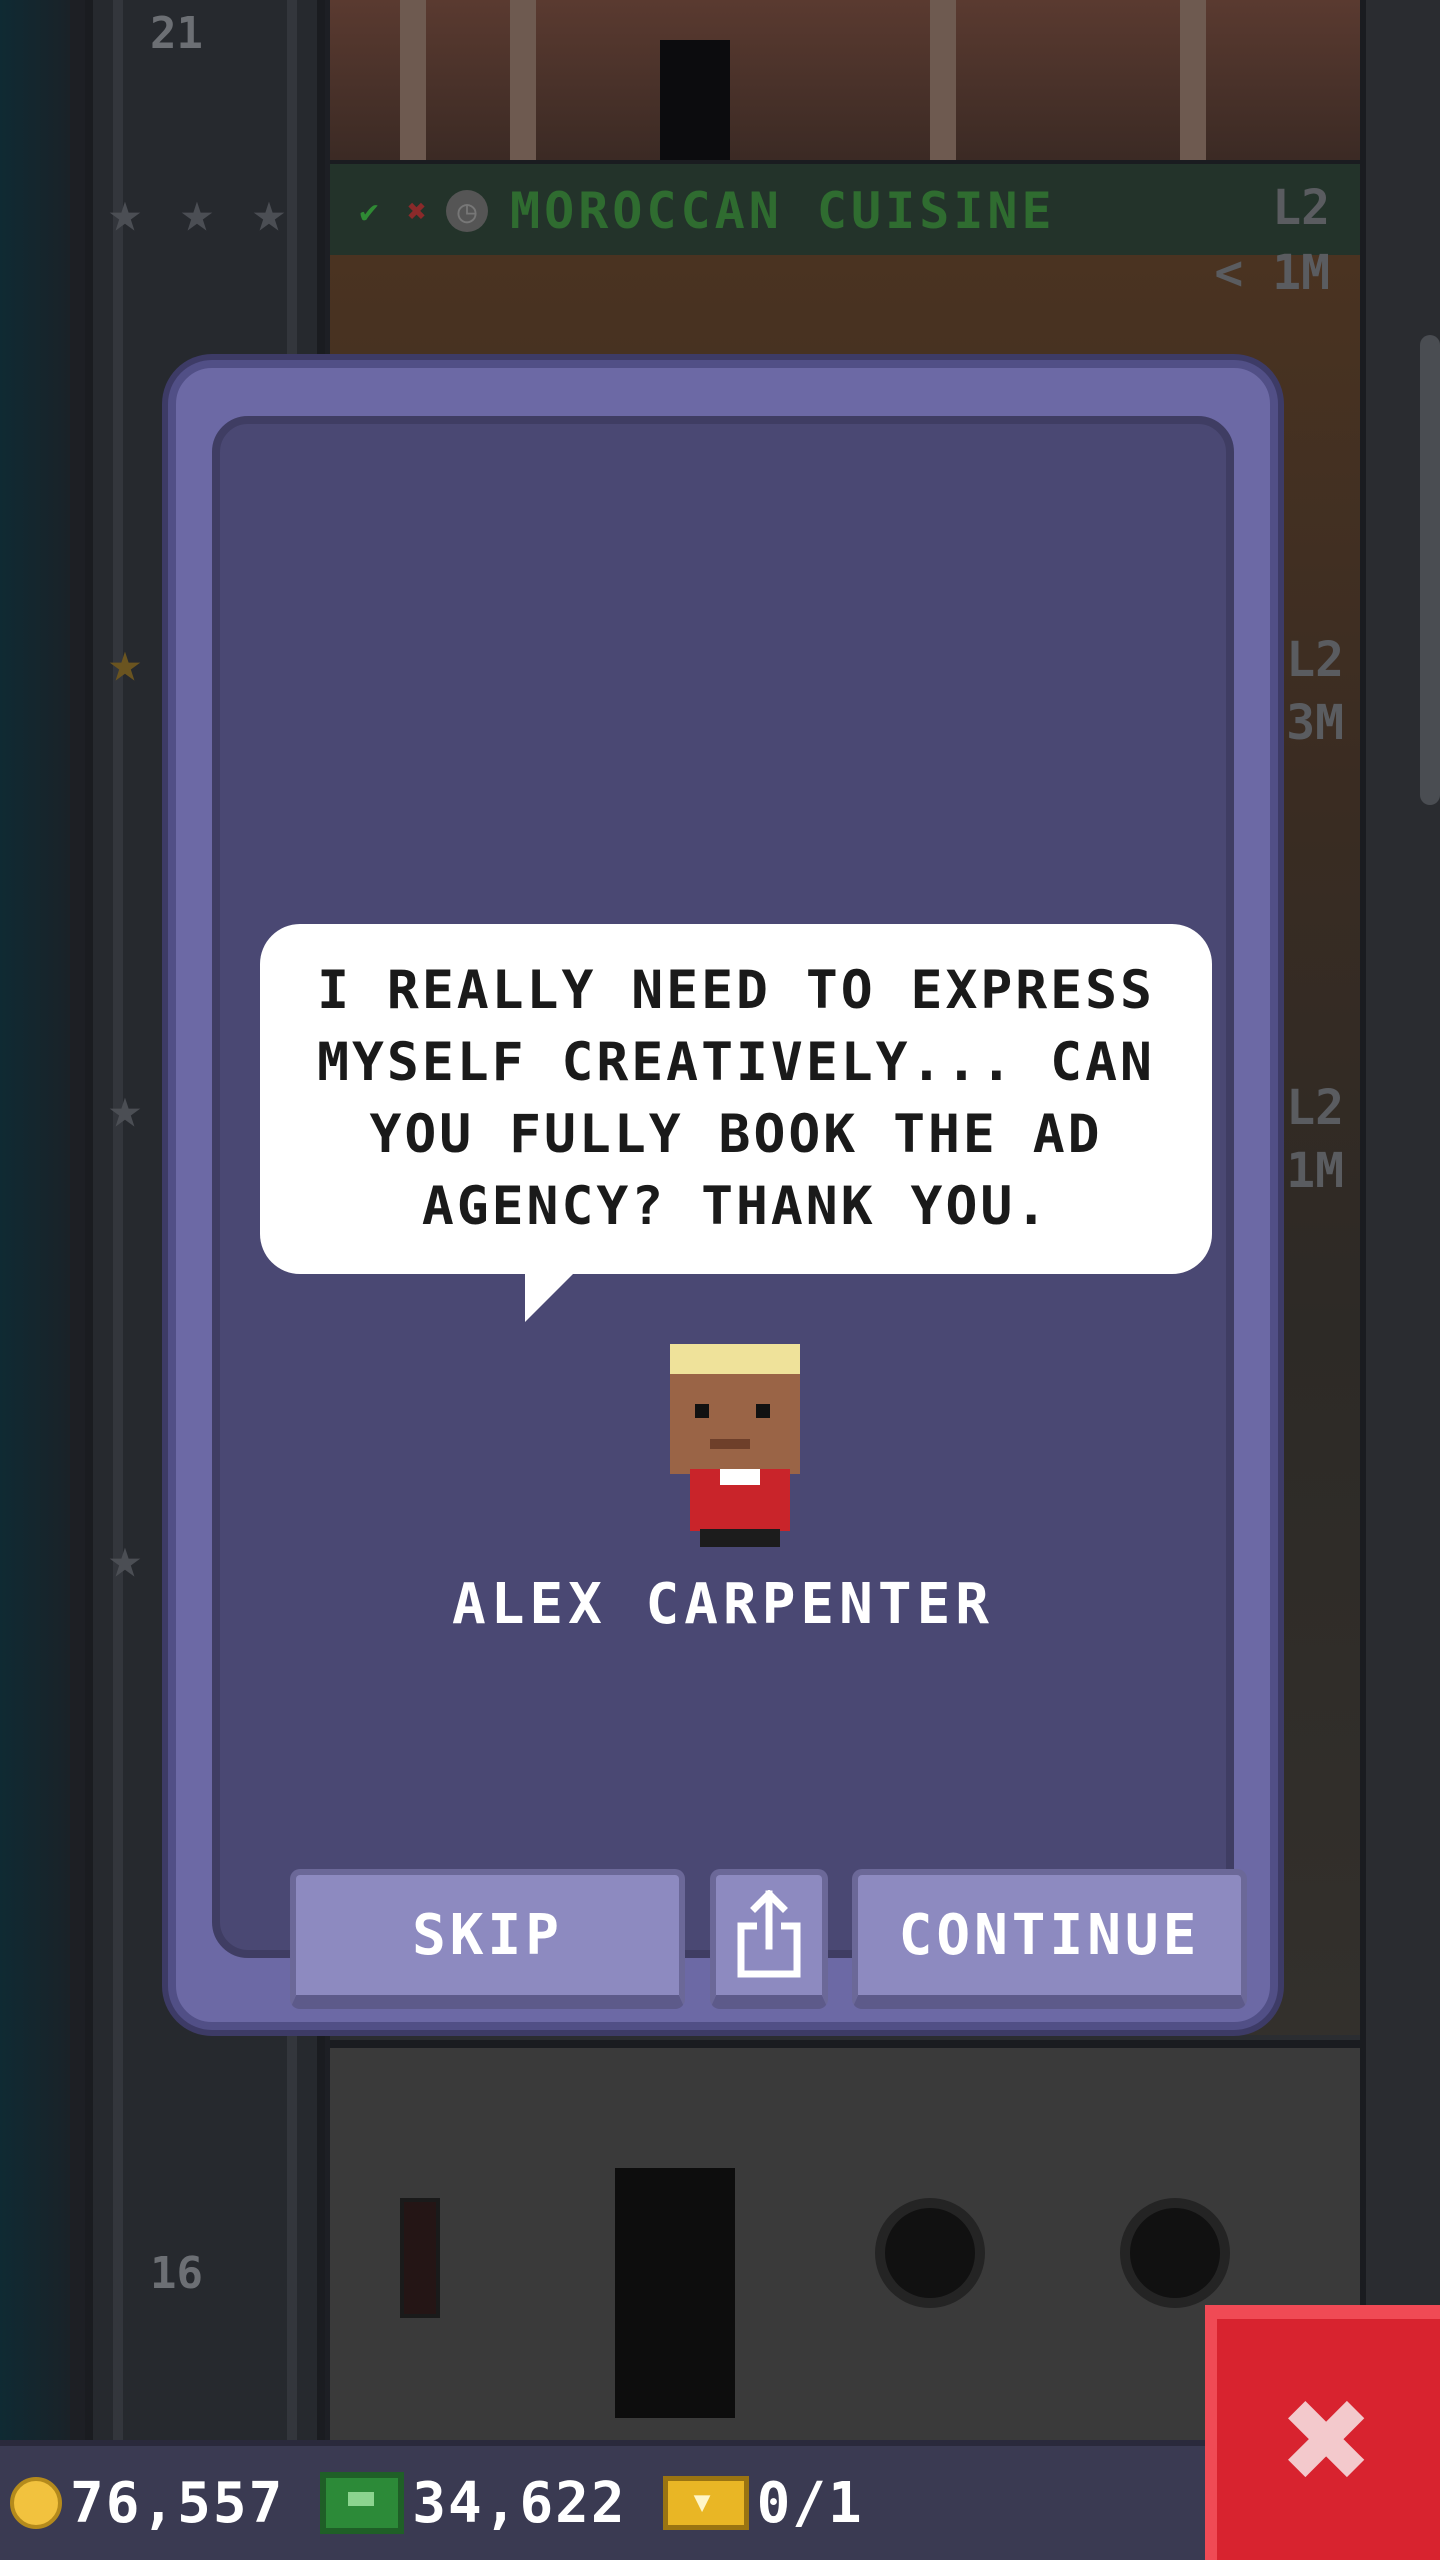 This screenshot has height=2560, width=1440. What do you see at coordinates (176, 33) in the screenshot?
I see `floor-number-21: 21` at bounding box center [176, 33].